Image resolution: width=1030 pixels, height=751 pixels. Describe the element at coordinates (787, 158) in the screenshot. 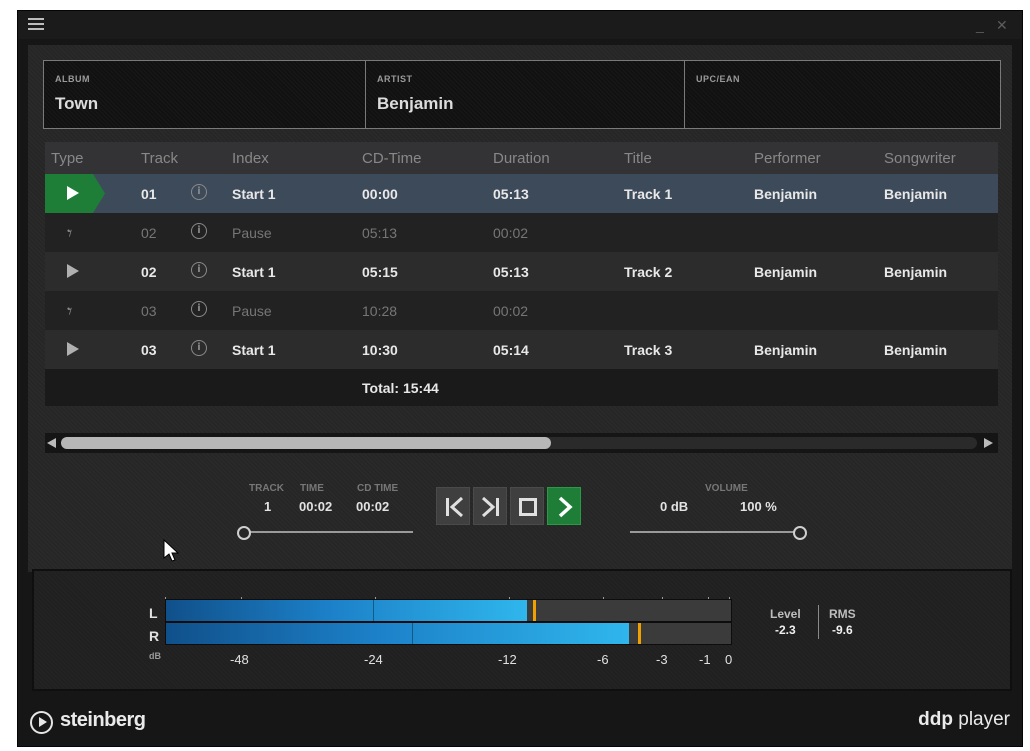

I see `column-performer: Performer` at that location.